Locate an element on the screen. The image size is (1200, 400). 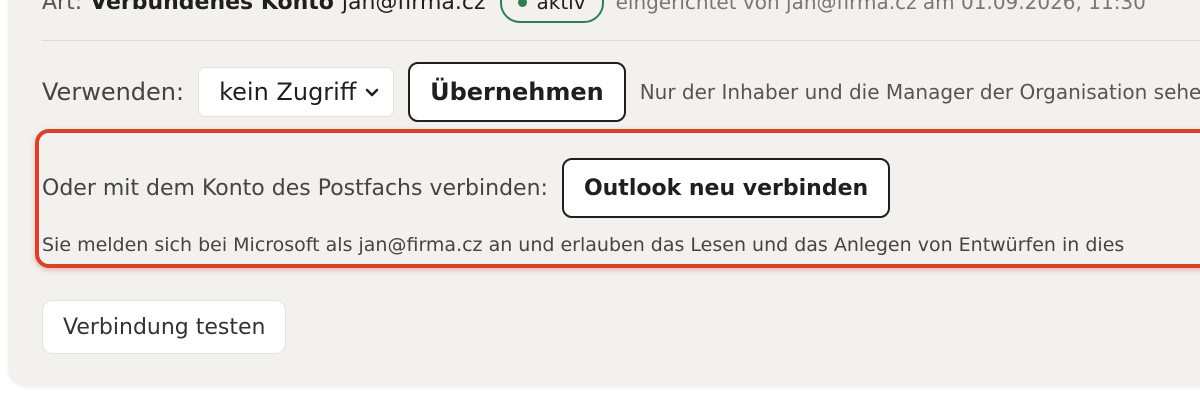
usage-label: Verwenden: is located at coordinates (113, 92).